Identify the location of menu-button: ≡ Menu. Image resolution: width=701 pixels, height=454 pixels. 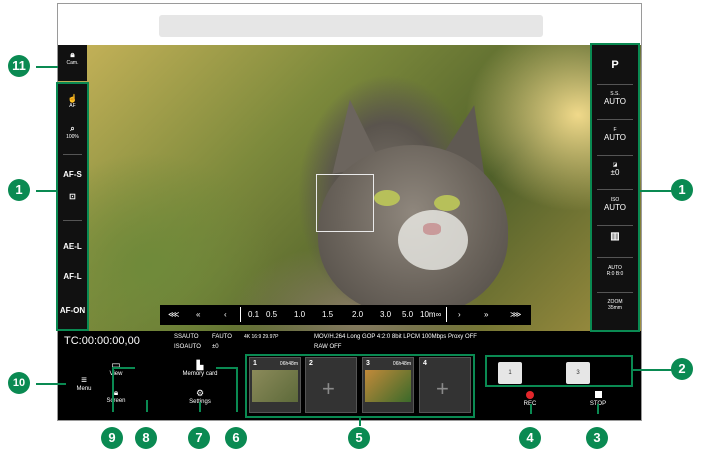
(84, 383).